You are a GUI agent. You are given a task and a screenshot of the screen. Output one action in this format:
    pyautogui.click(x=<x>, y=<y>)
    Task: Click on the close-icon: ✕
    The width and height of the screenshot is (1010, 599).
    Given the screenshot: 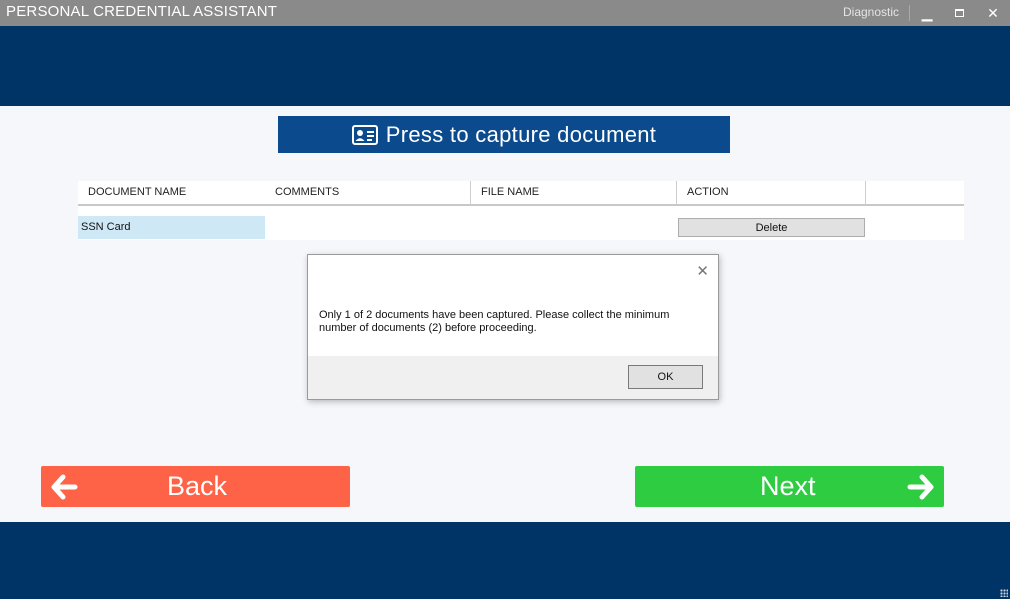 What is the action you would take?
    pyautogui.click(x=993, y=12)
    